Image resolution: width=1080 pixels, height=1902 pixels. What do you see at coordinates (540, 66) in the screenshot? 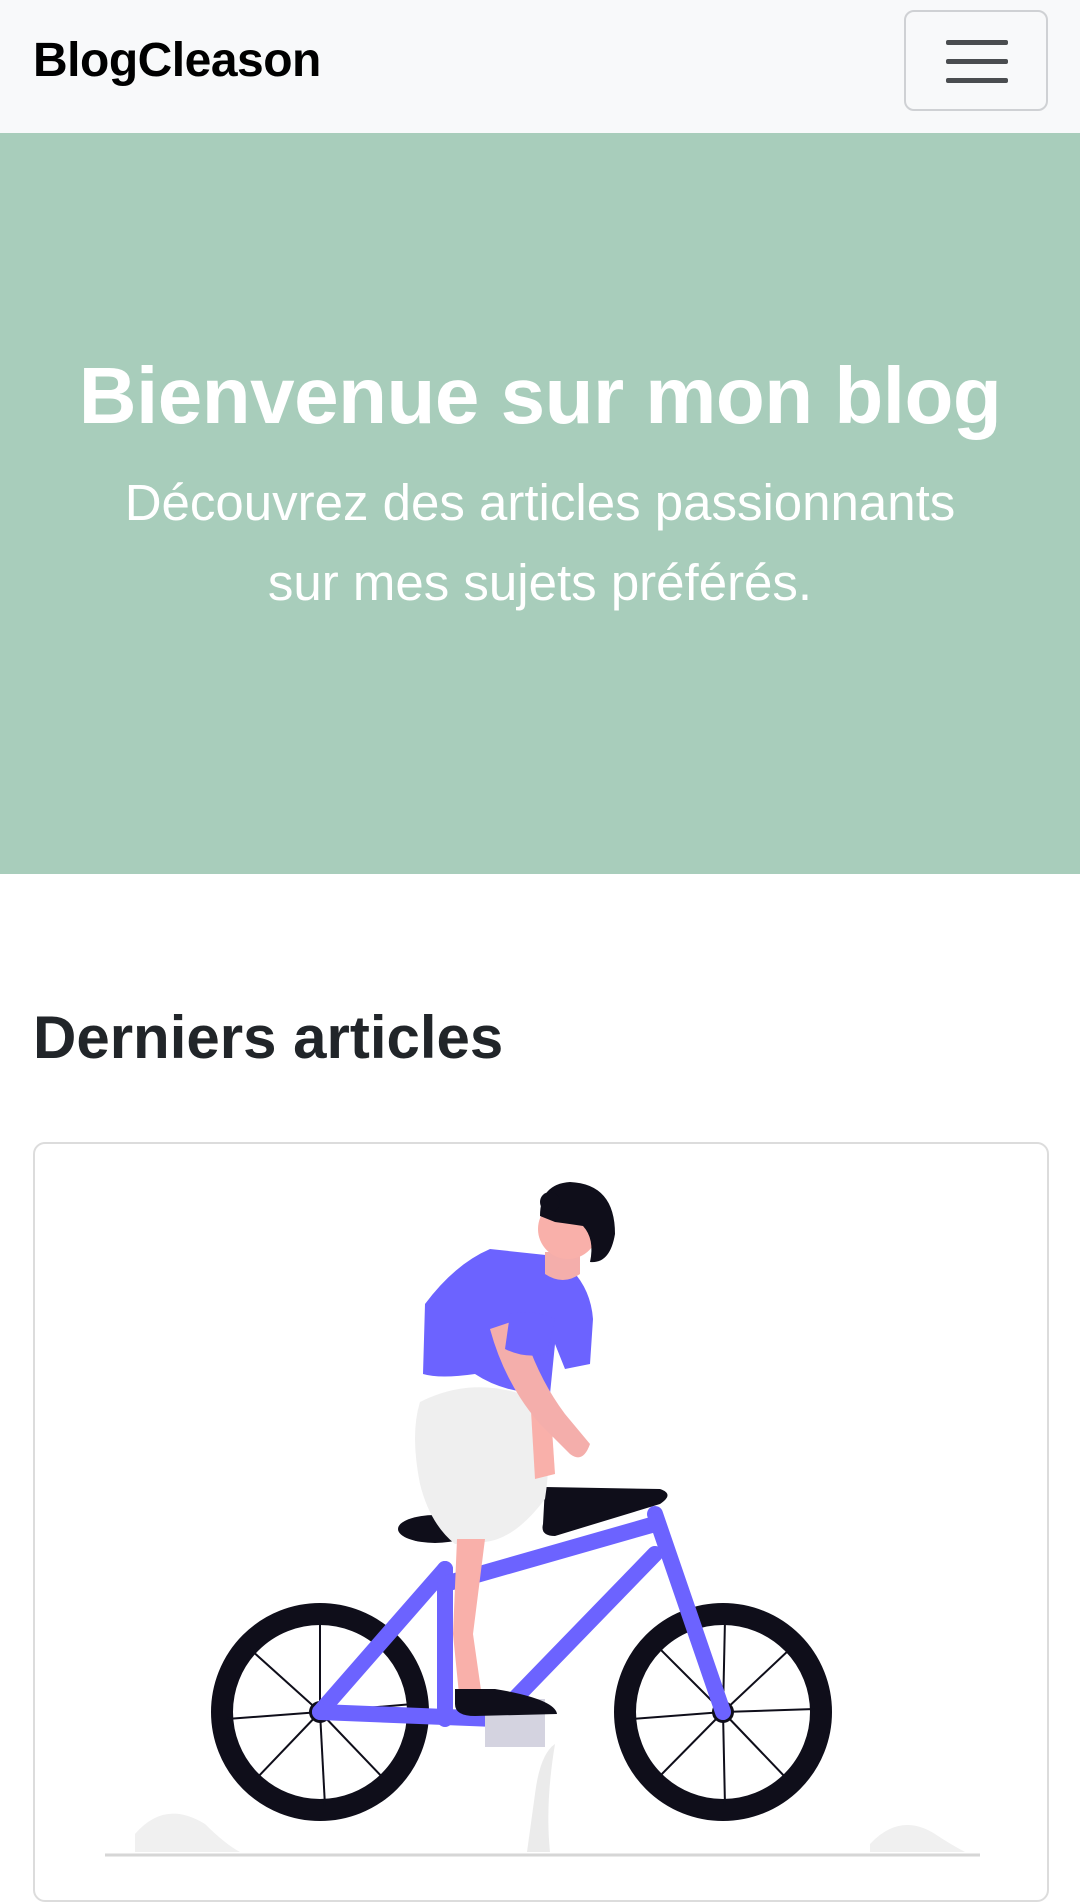
I see `navbar: BlogCleason` at bounding box center [540, 66].